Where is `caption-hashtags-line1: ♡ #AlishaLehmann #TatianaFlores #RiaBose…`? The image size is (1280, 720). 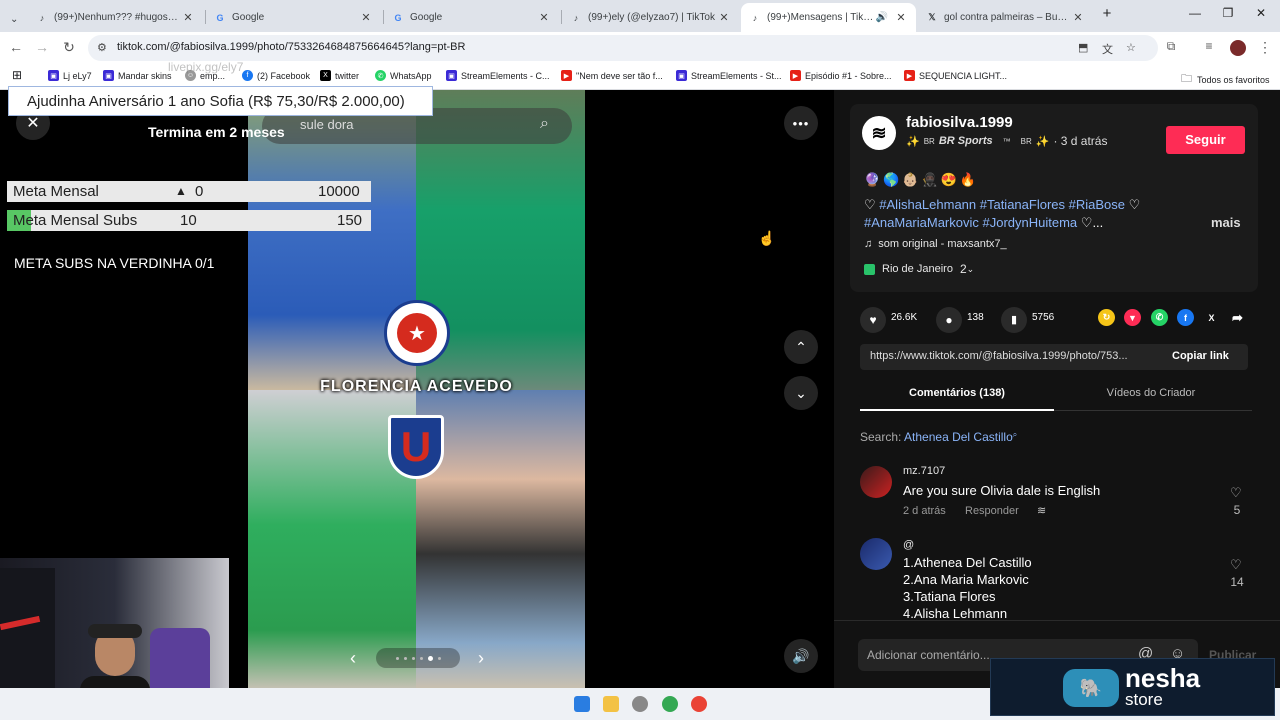 caption-hashtags-line1: ♡ #AlishaLehmann #TatianaFlores #RiaBose… is located at coordinates (1002, 205).